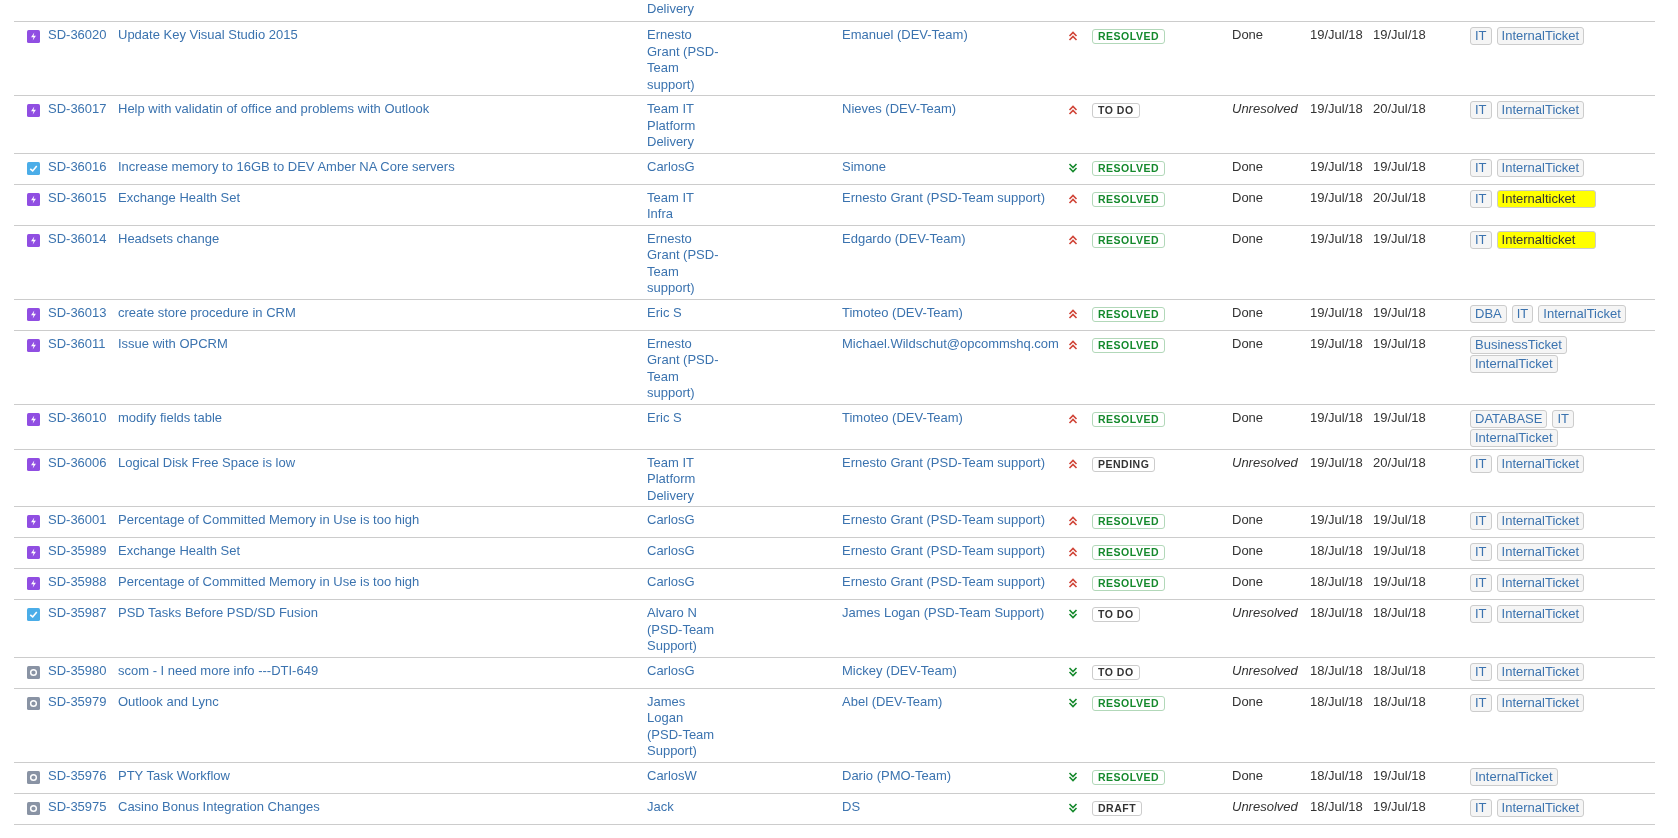  Describe the element at coordinates (80, 343) in the screenshot. I see `issue-key-link: SD-36011` at that location.